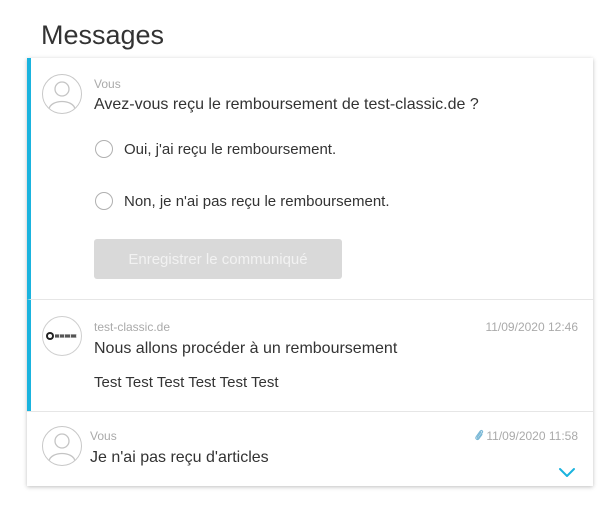 This screenshot has height=522, width=614. What do you see at coordinates (218, 259) in the screenshot?
I see `save-statement-button: Enregistrer le communiqué` at bounding box center [218, 259].